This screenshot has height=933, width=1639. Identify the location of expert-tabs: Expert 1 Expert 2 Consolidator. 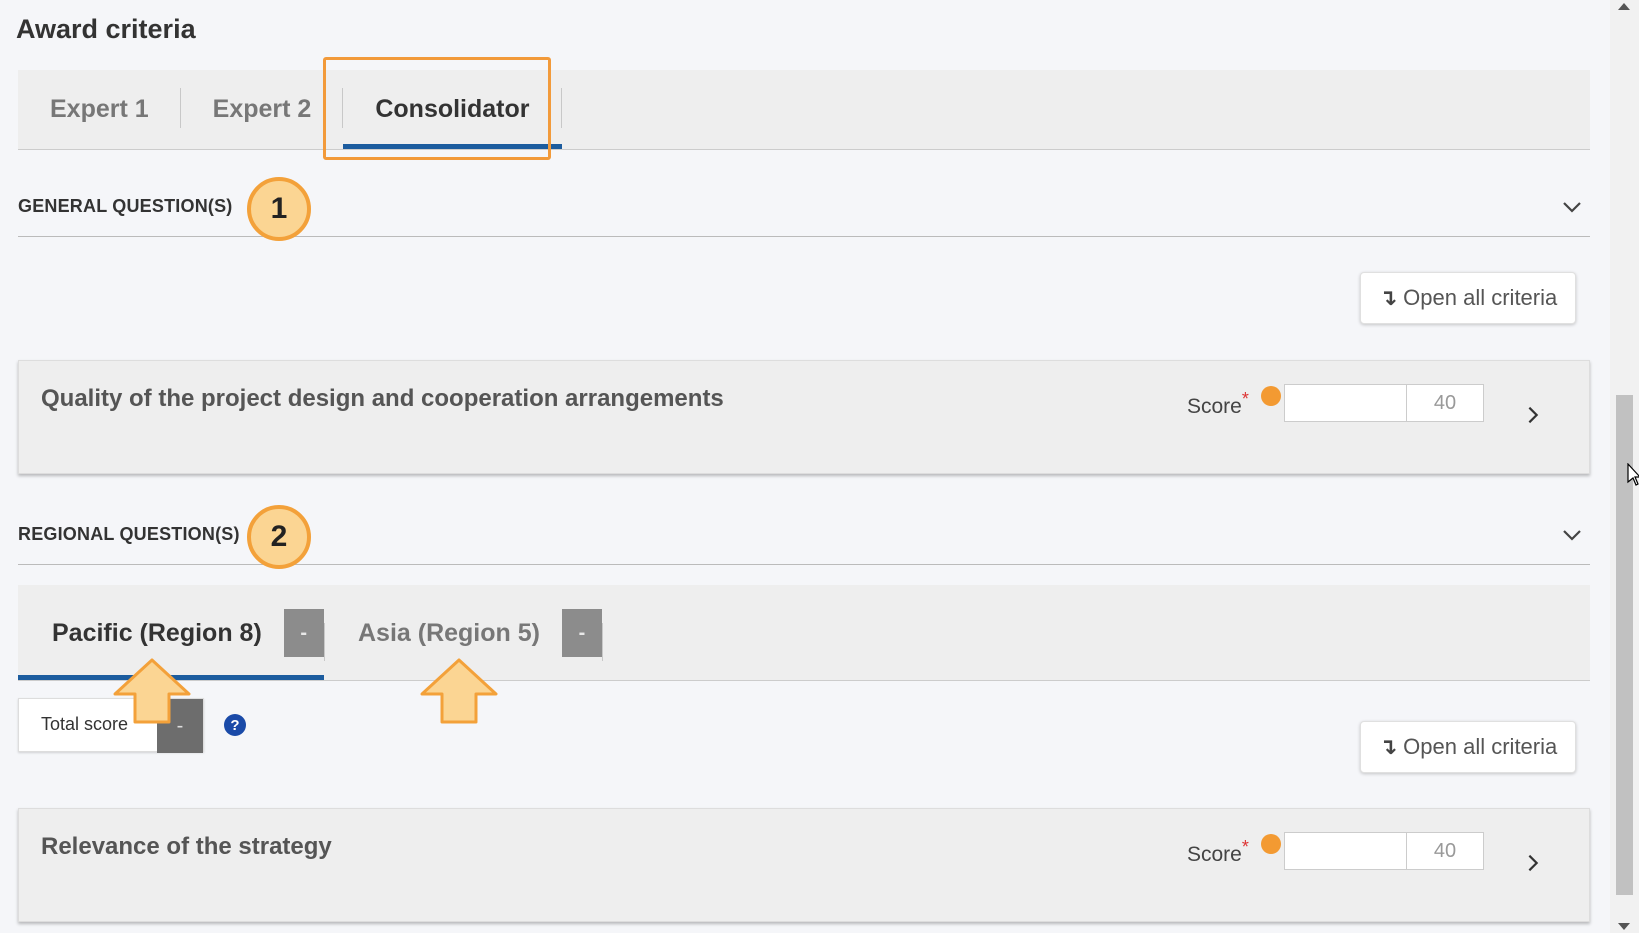
(804, 110).